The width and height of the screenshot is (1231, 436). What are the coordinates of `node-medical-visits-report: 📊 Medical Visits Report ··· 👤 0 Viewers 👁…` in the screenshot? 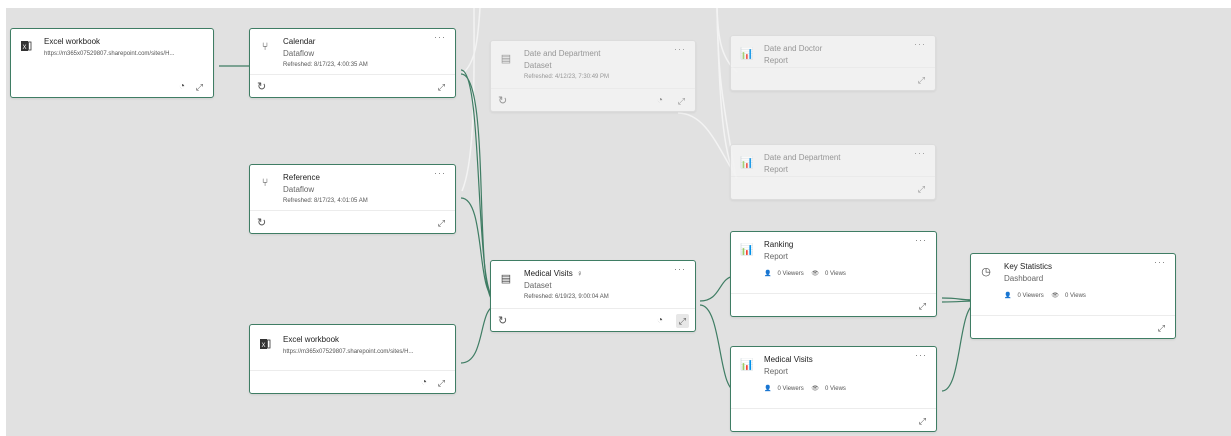 It's located at (833, 389).